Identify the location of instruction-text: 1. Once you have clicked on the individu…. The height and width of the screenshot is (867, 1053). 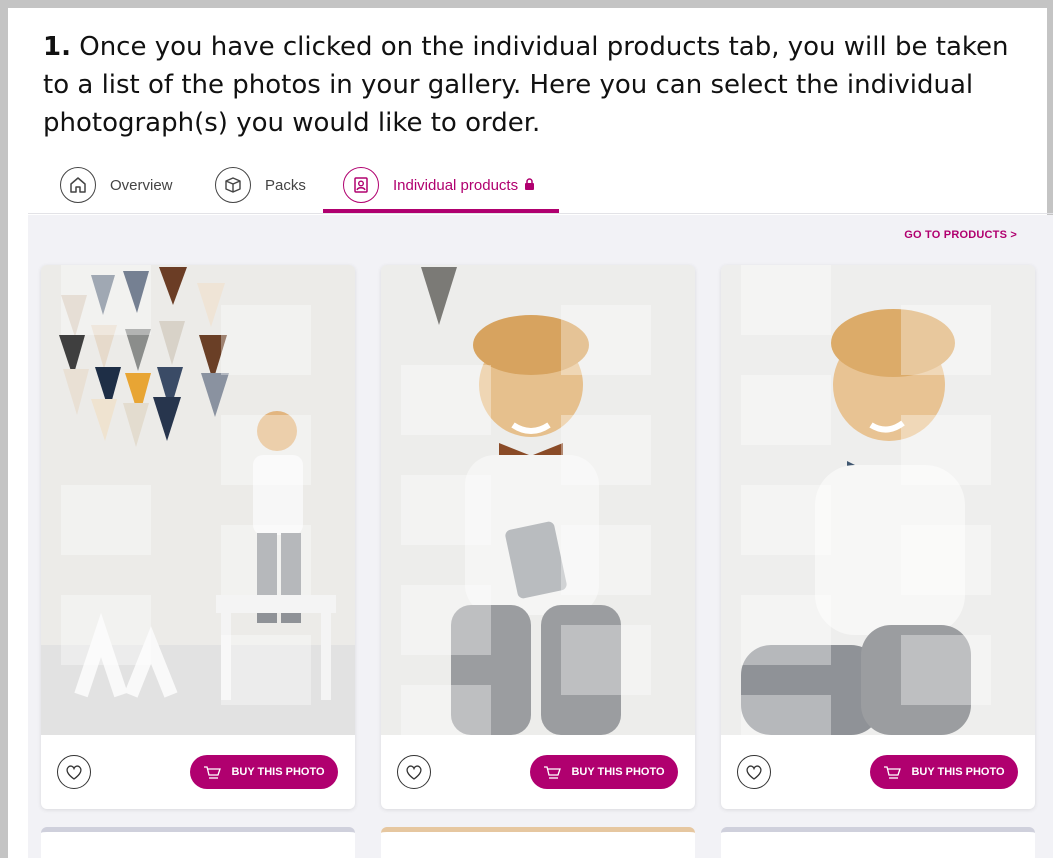
(538, 85).